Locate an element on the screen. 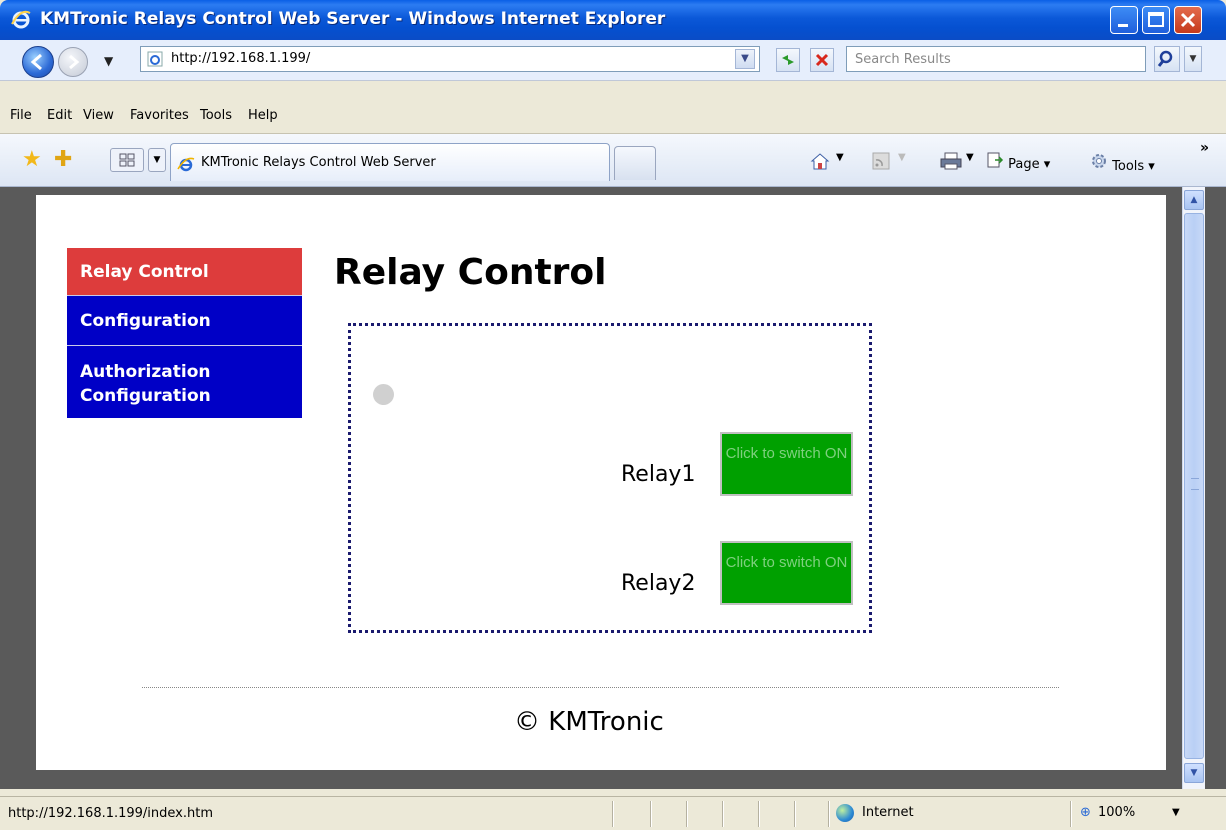  footer-divider is located at coordinates (600, 687).